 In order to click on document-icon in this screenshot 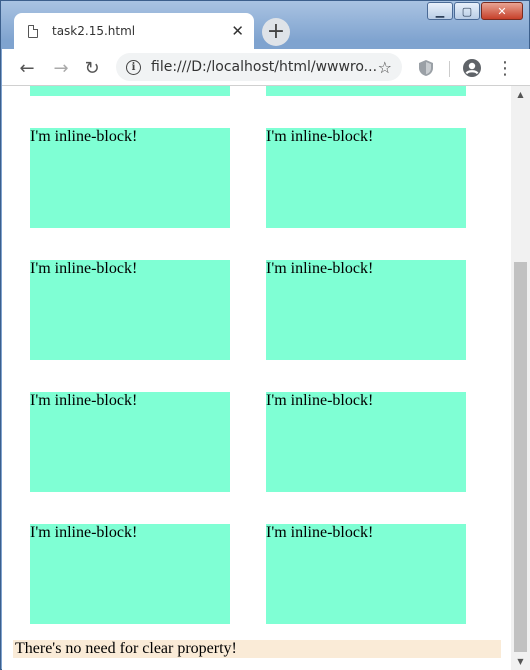, I will do `click(33, 31)`.